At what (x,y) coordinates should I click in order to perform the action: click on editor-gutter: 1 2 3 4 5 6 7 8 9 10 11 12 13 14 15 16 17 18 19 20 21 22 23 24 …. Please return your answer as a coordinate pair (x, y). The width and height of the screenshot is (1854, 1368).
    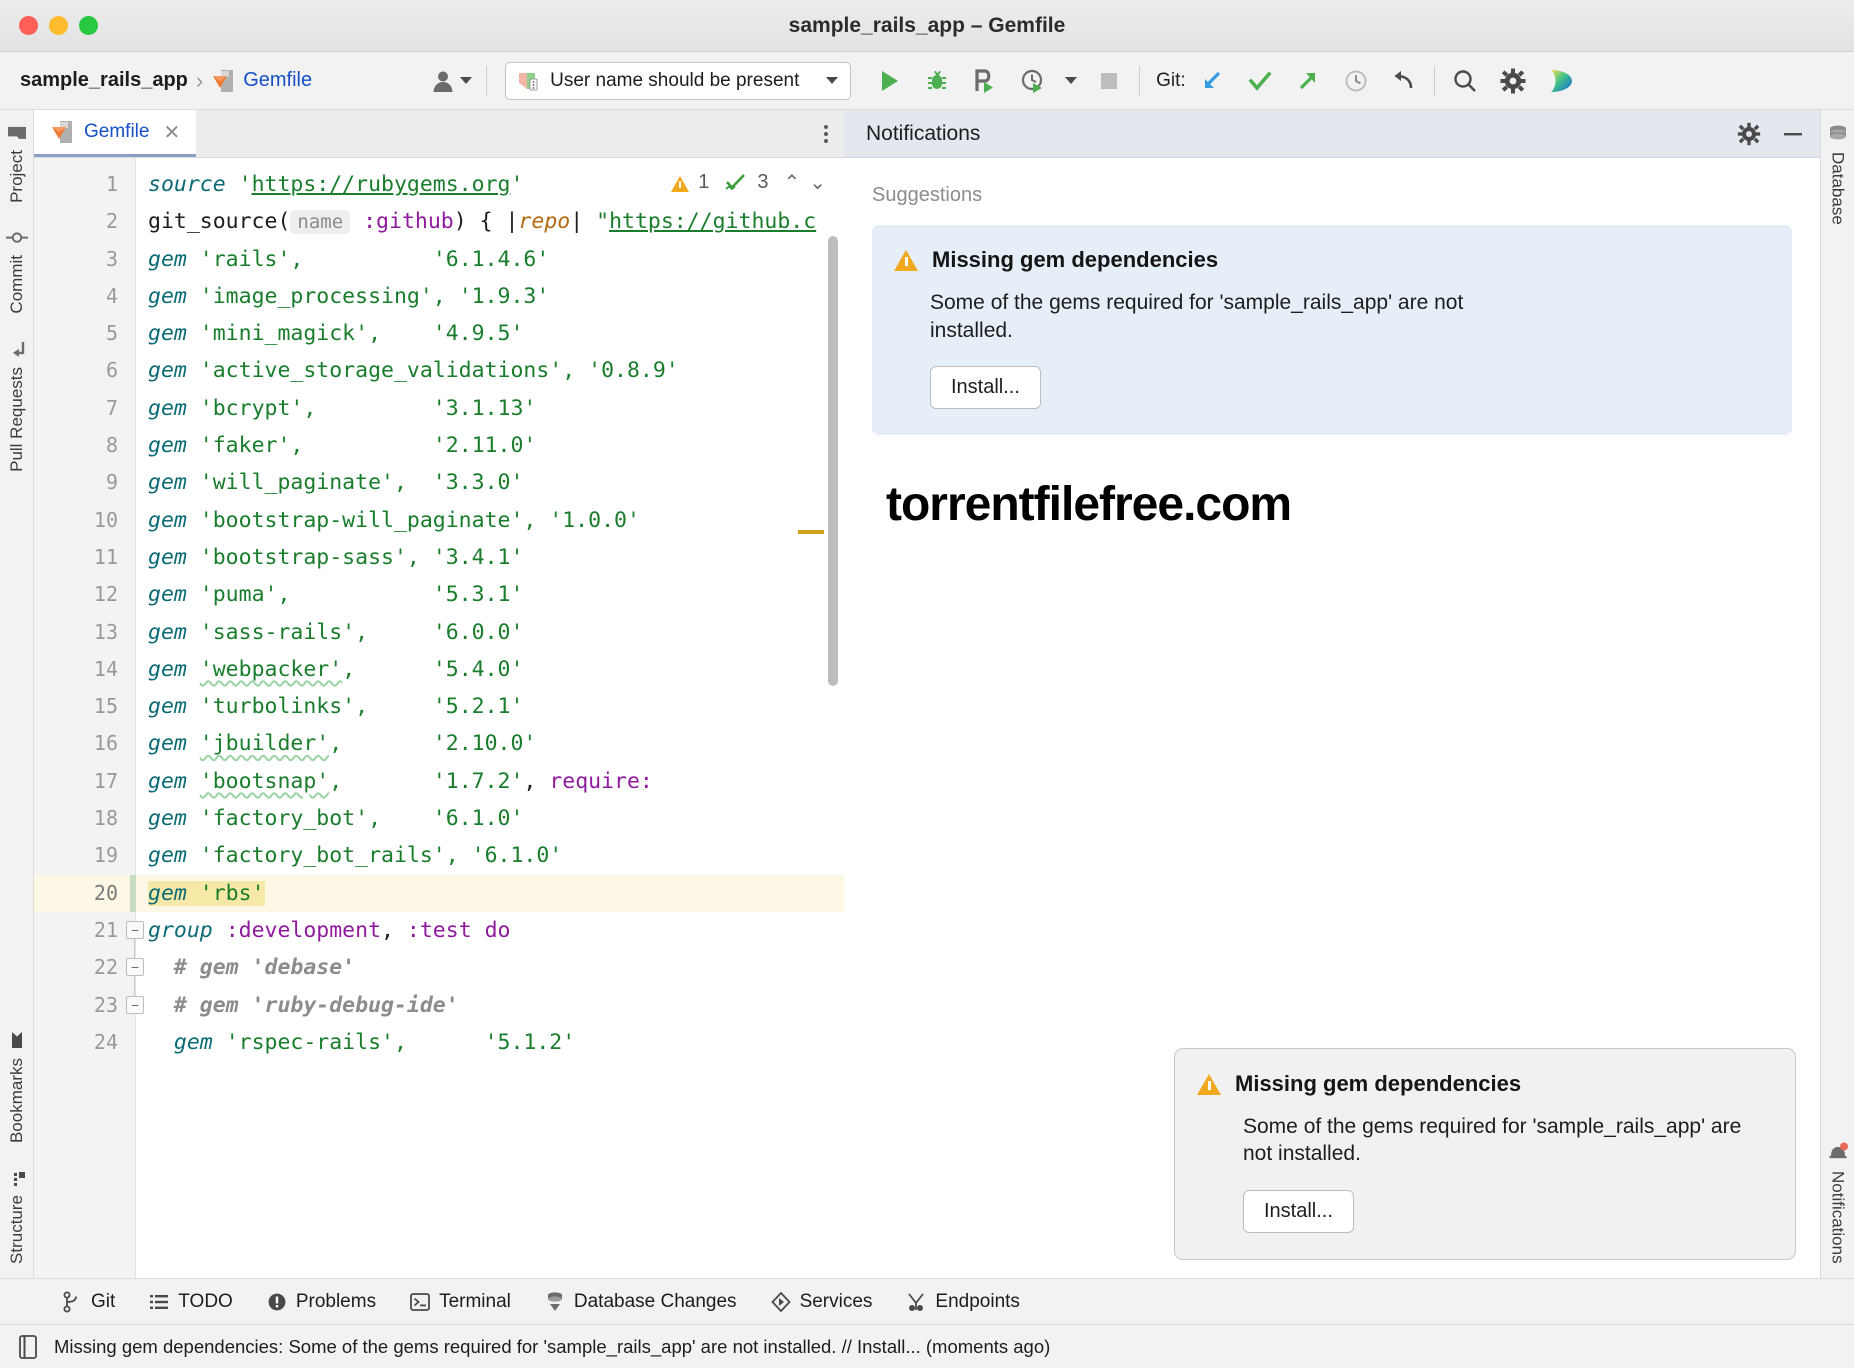
    Looking at the image, I should click on (89, 718).